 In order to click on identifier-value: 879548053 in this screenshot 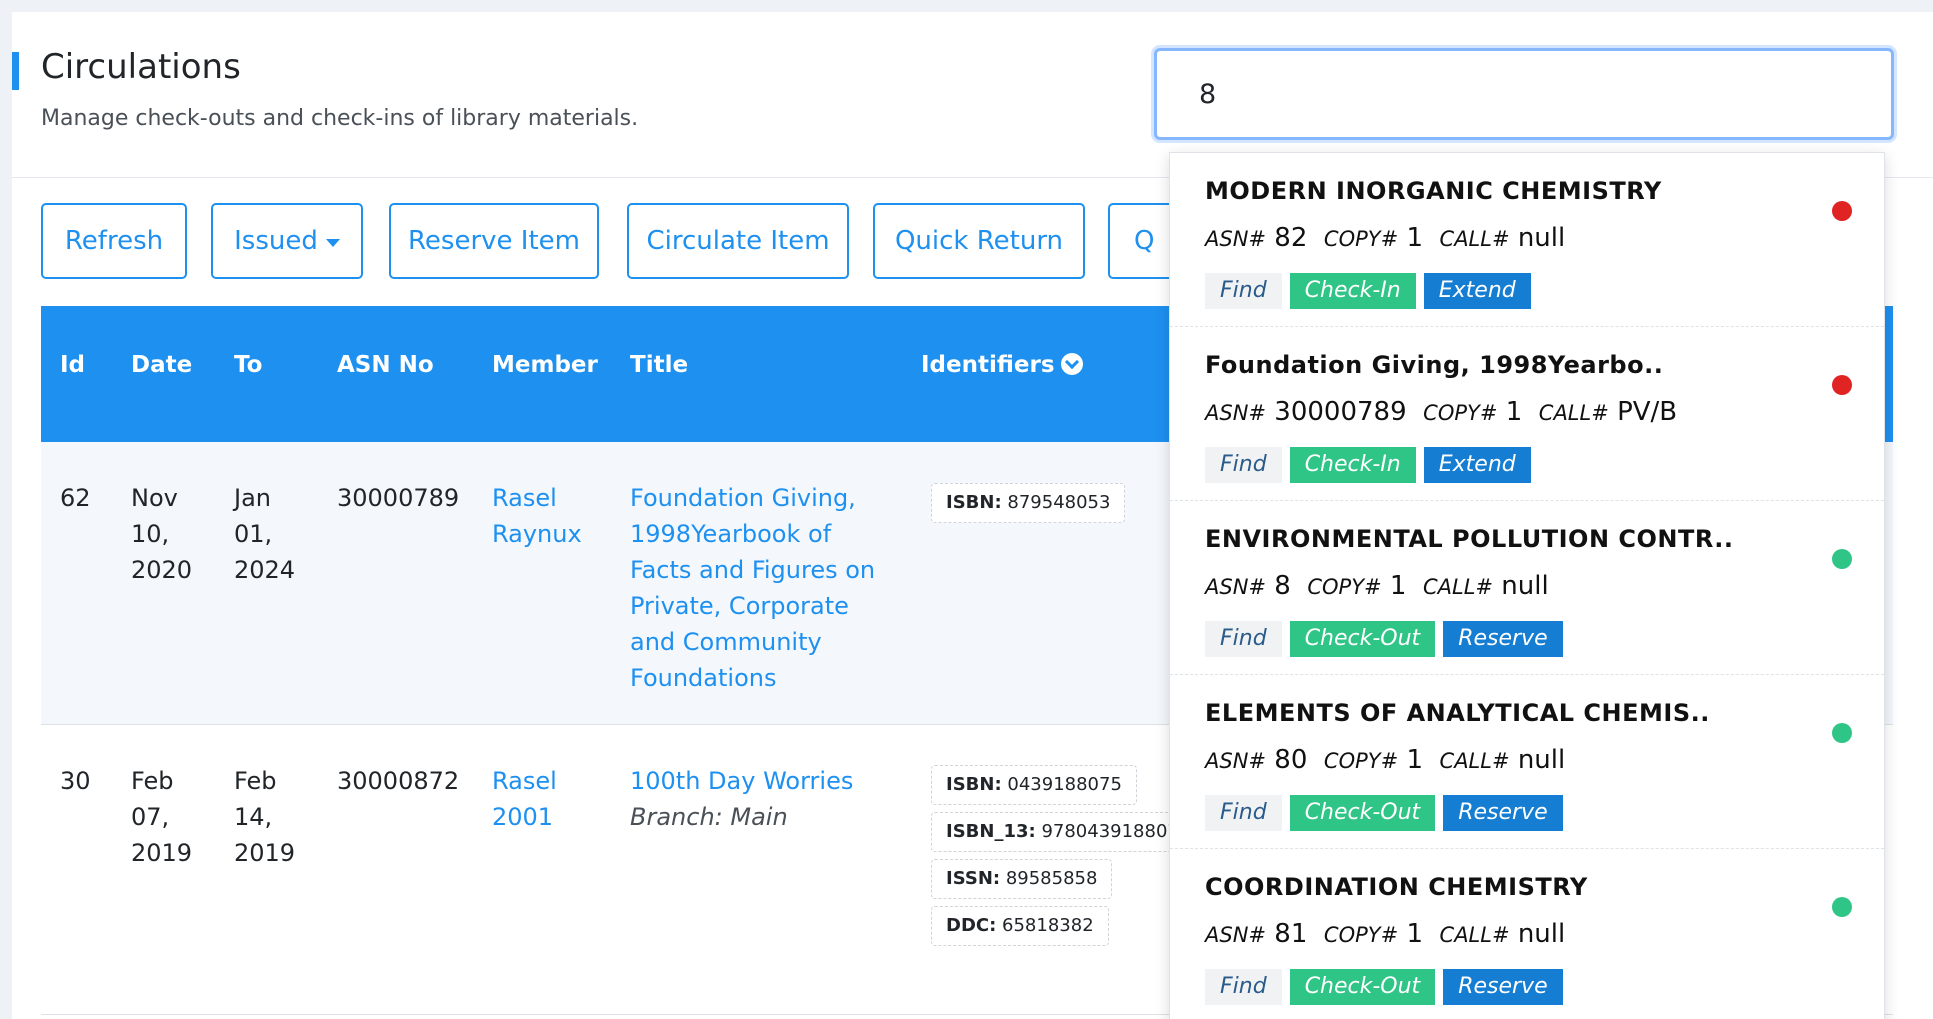, I will do `click(1059, 502)`.